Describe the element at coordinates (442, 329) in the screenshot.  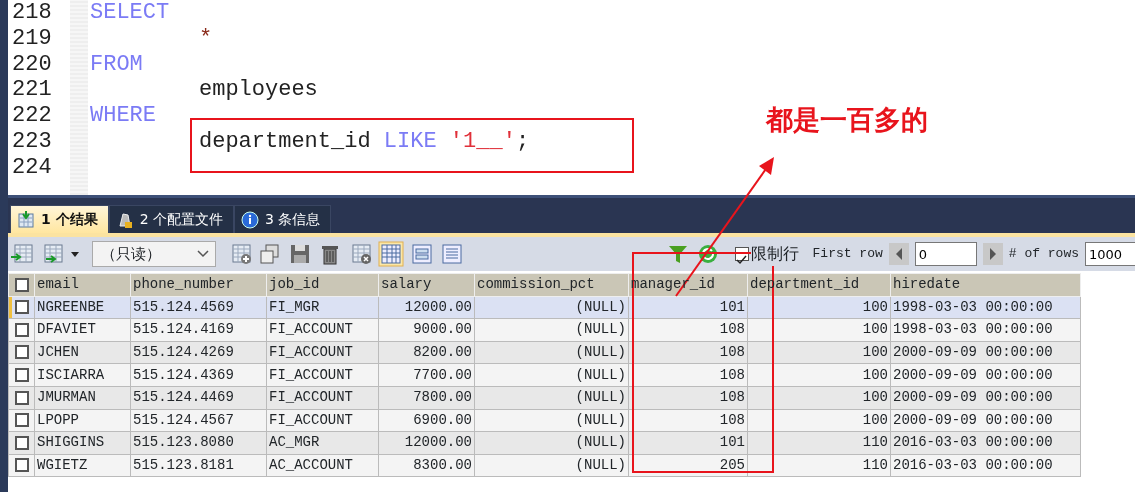
I see `table-cell: 9000.00` at that location.